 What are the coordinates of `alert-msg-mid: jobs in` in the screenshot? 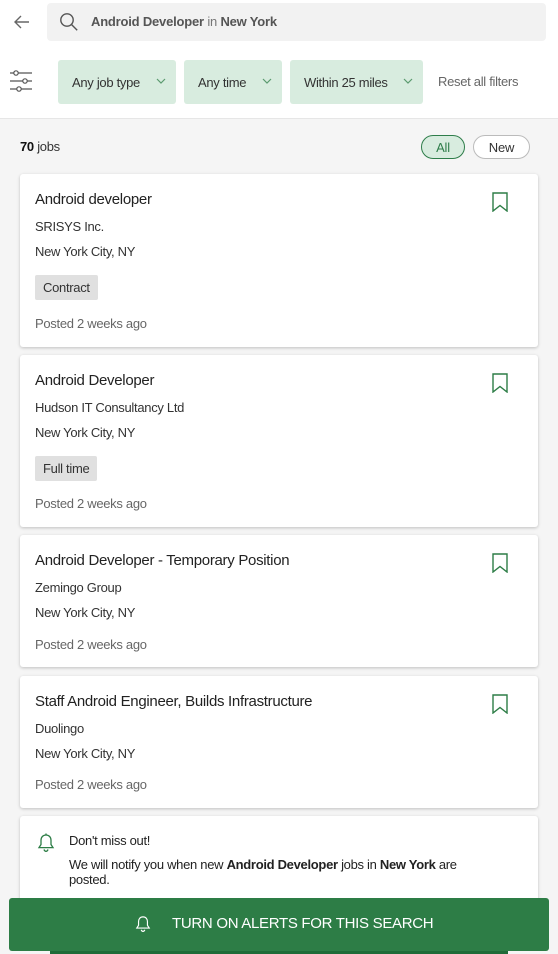 It's located at (359, 864).